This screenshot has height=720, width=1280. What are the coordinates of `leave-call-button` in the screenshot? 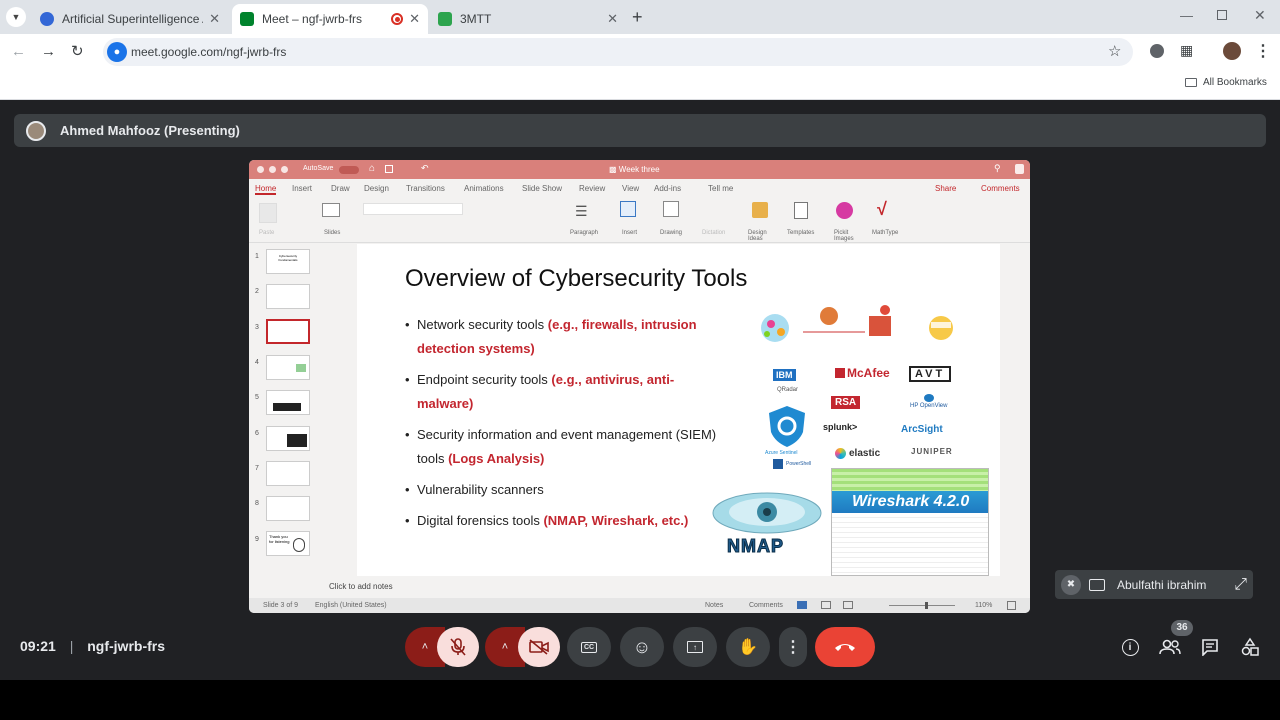 It's located at (845, 647).